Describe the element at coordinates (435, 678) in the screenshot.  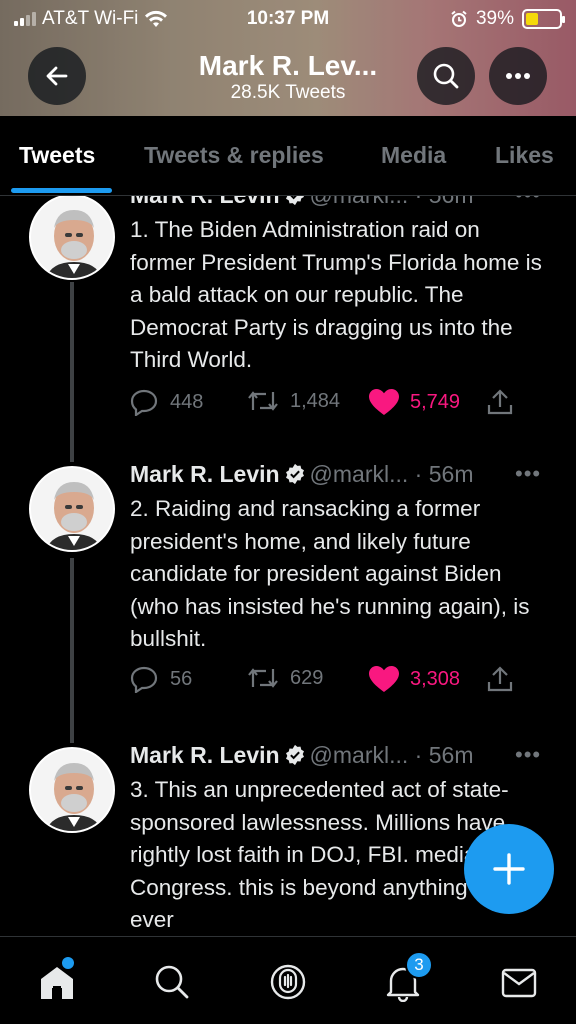
I see `like-count: 3,308` at that location.